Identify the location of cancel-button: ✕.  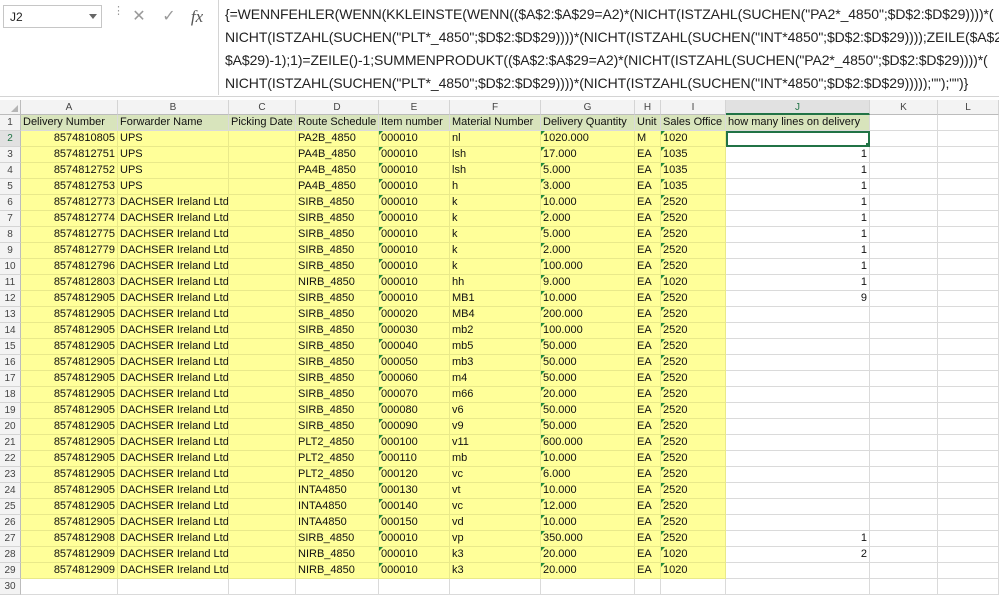
(139, 17).